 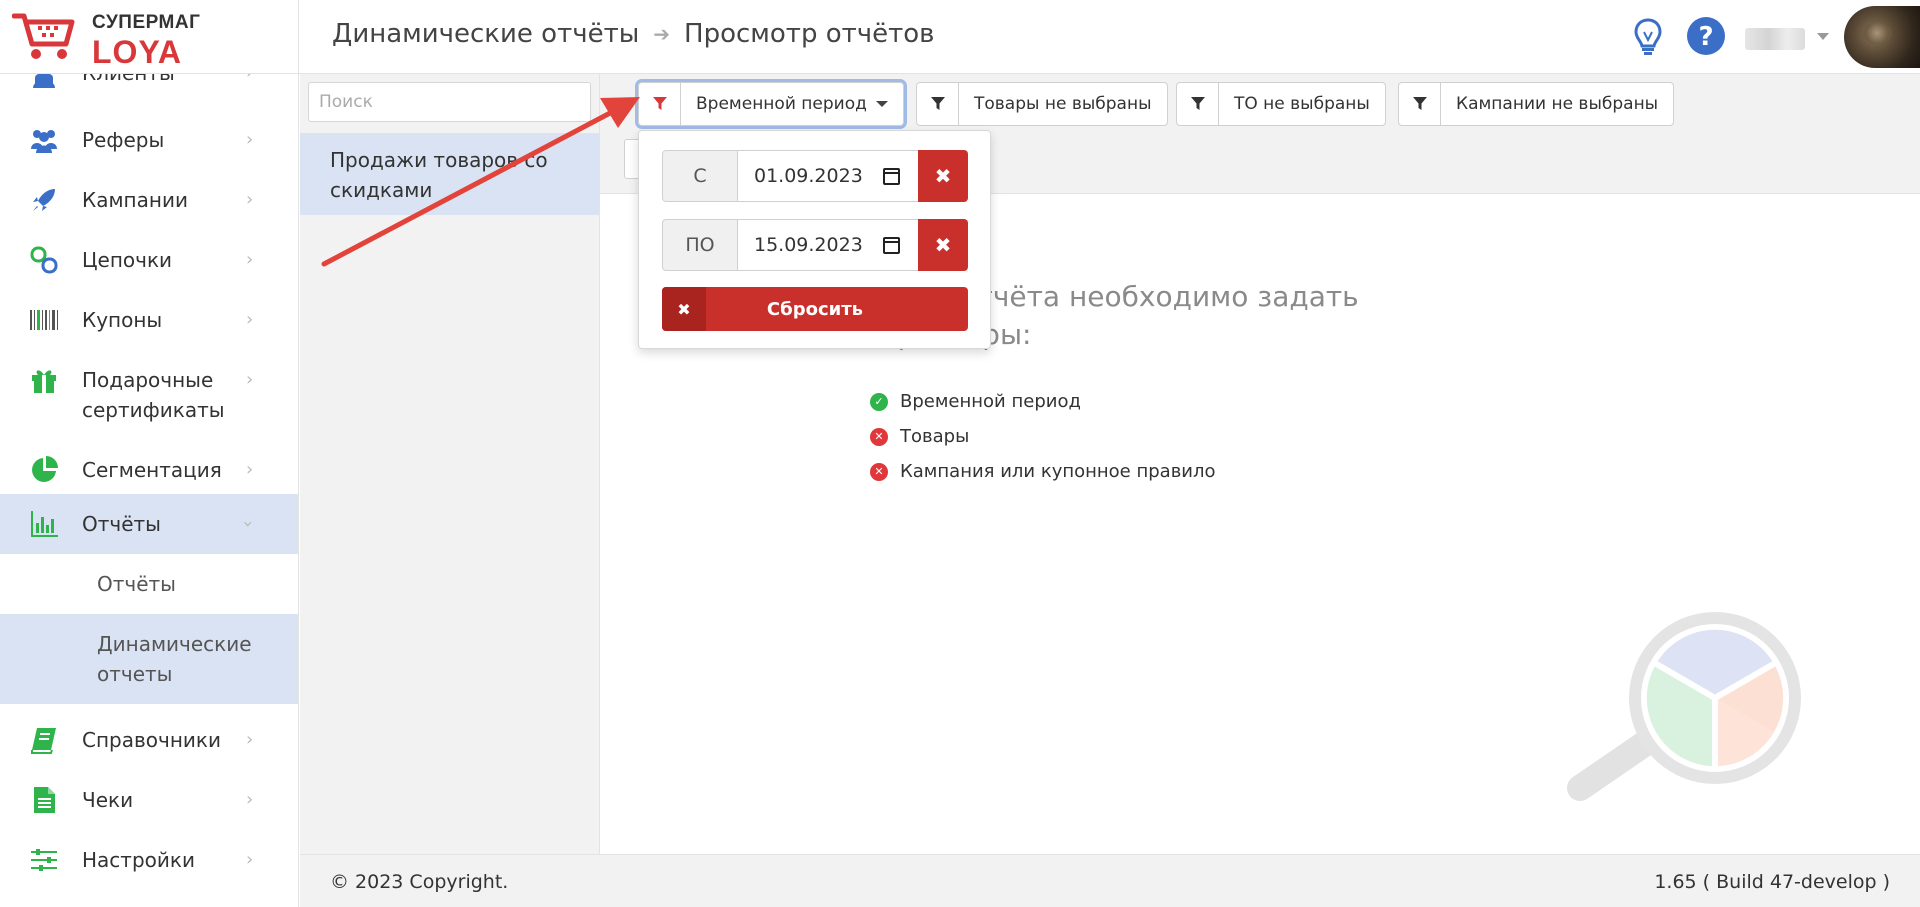 I want to click on date-from-value: 01.09.2023, so click(x=808, y=176).